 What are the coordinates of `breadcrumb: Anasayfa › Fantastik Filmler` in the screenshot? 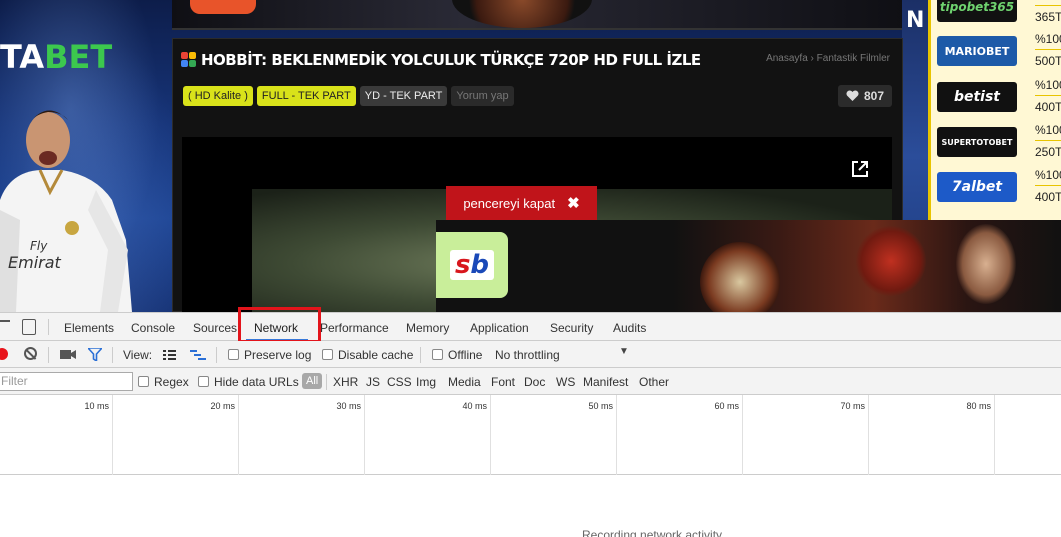 It's located at (828, 58).